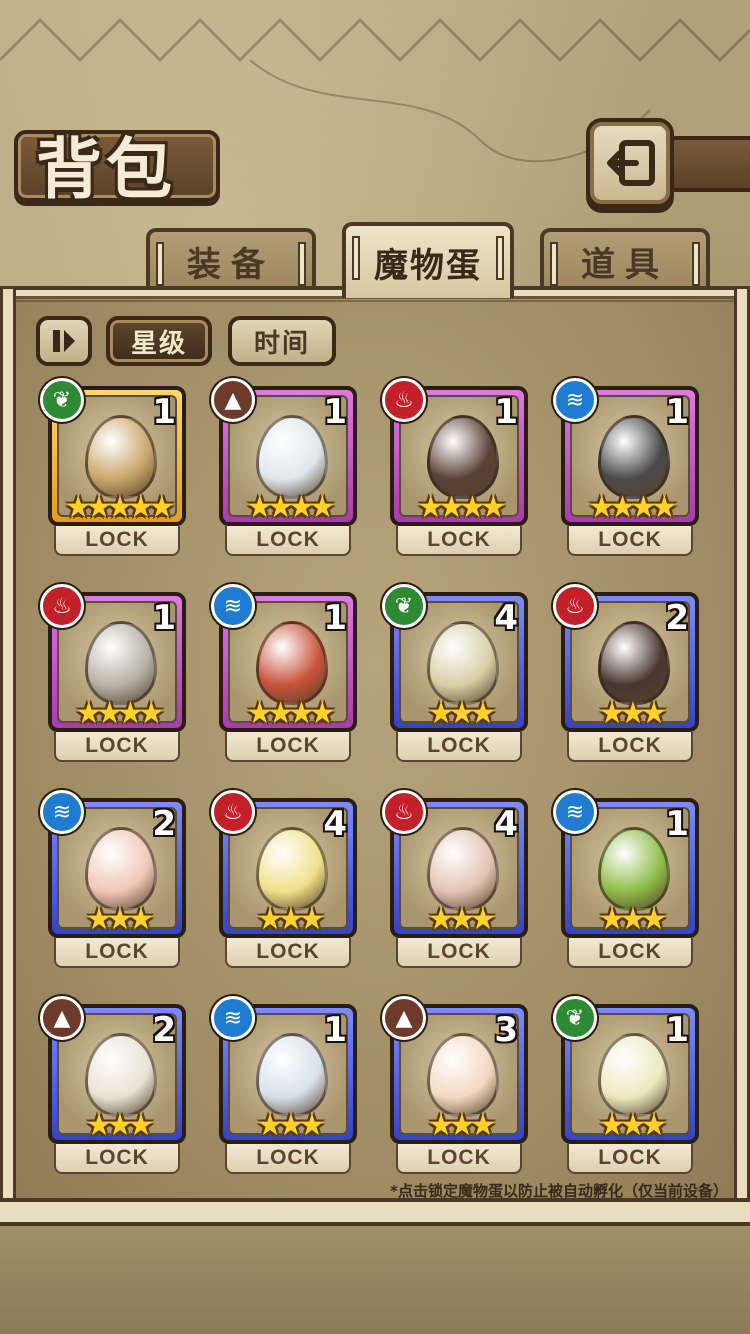  What do you see at coordinates (375, 1212) in the screenshot?
I see `panel-bottom-bar` at bounding box center [375, 1212].